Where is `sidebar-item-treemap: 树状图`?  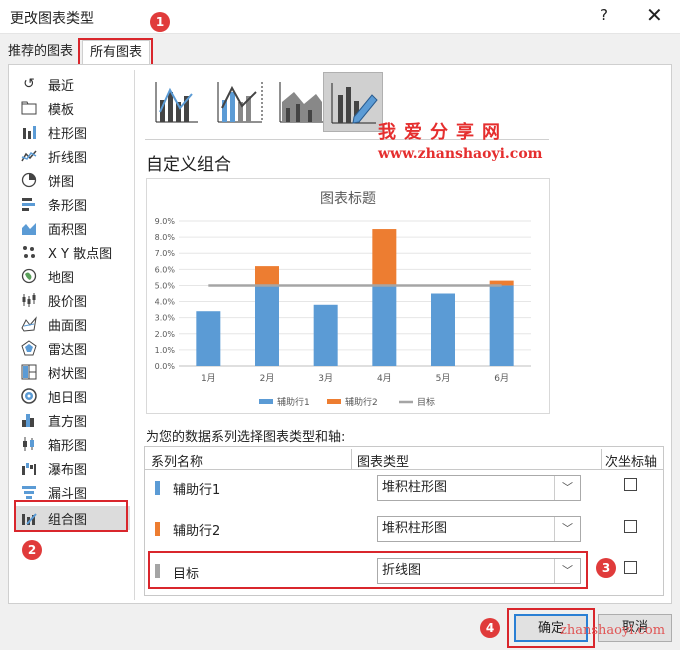 sidebar-item-treemap: 树状图 is located at coordinates (72, 372).